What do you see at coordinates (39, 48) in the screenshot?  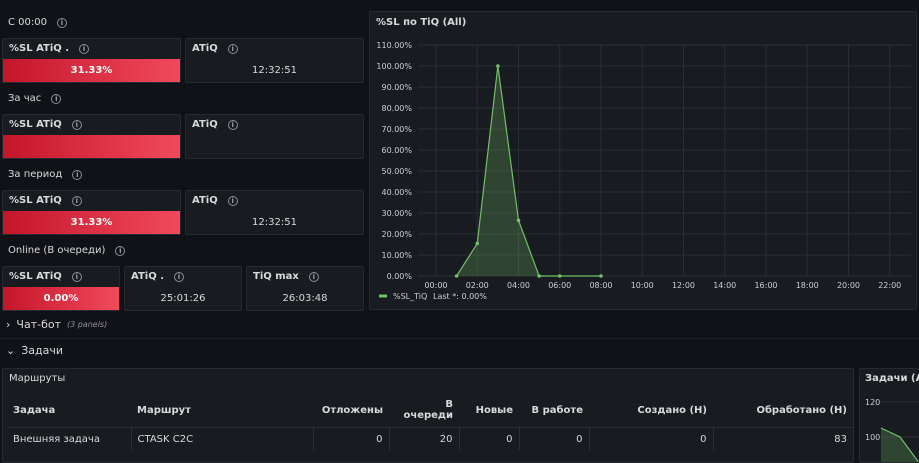 I see `panel-title: %SL ATiQ .` at bounding box center [39, 48].